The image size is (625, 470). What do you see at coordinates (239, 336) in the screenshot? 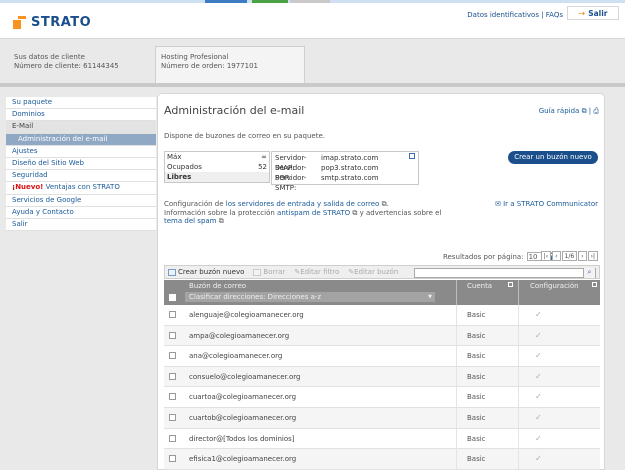
I see `mailbox-email: ampa@colegioamanecer.org` at bounding box center [239, 336].